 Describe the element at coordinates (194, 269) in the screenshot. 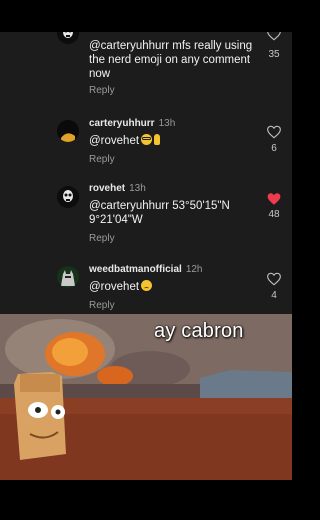

I see `comment-timestamp: 12h` at that location.